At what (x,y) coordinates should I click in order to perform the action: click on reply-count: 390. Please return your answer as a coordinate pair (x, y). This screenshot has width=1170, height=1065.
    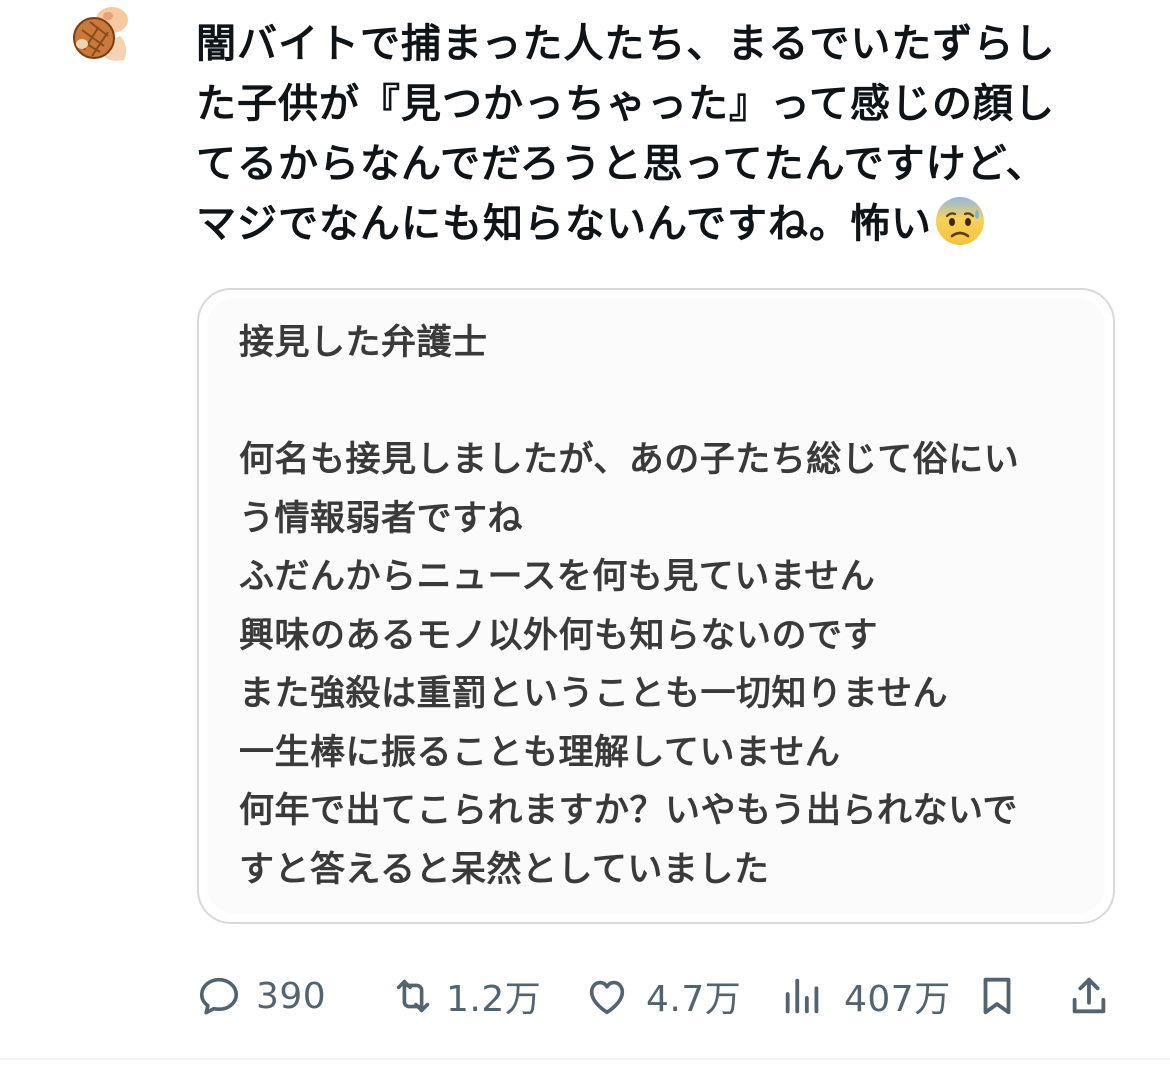
    Looking at the image, I should click on (291, 996).